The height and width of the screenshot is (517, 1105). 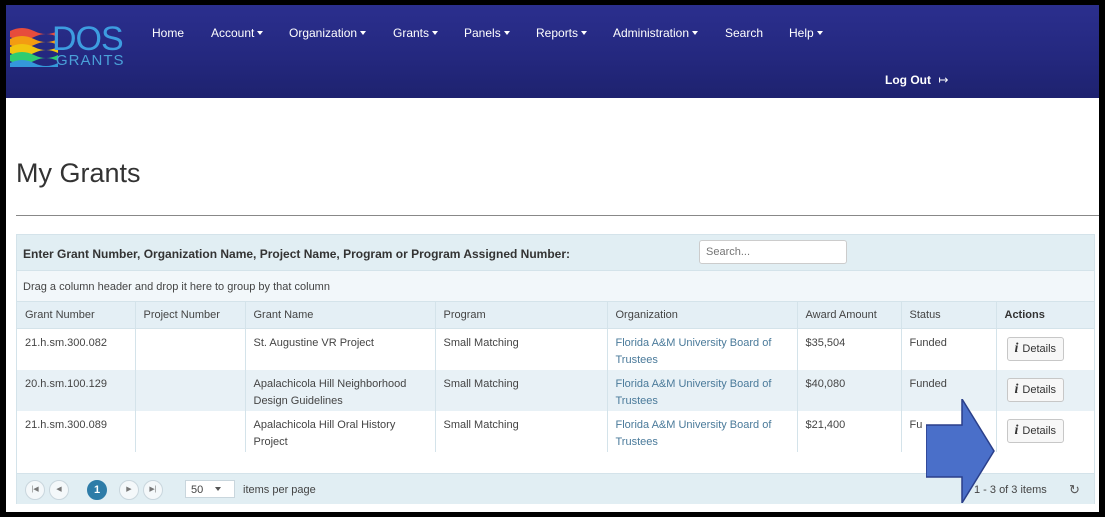 I want to click on nav-help: Help, so click(x=806, y=33).